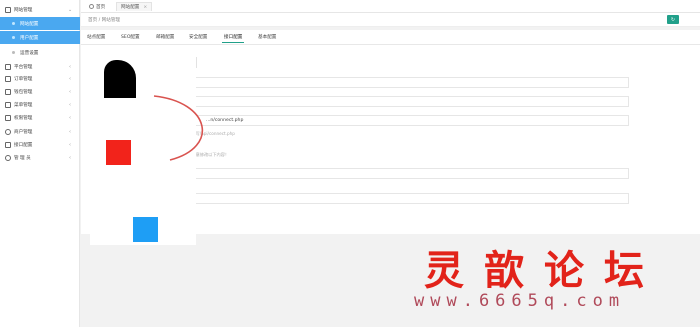  Describe the element at coordinates (40, 52) in the screenshot. I see `sidebar-item-ops: 运营设置` at that location.